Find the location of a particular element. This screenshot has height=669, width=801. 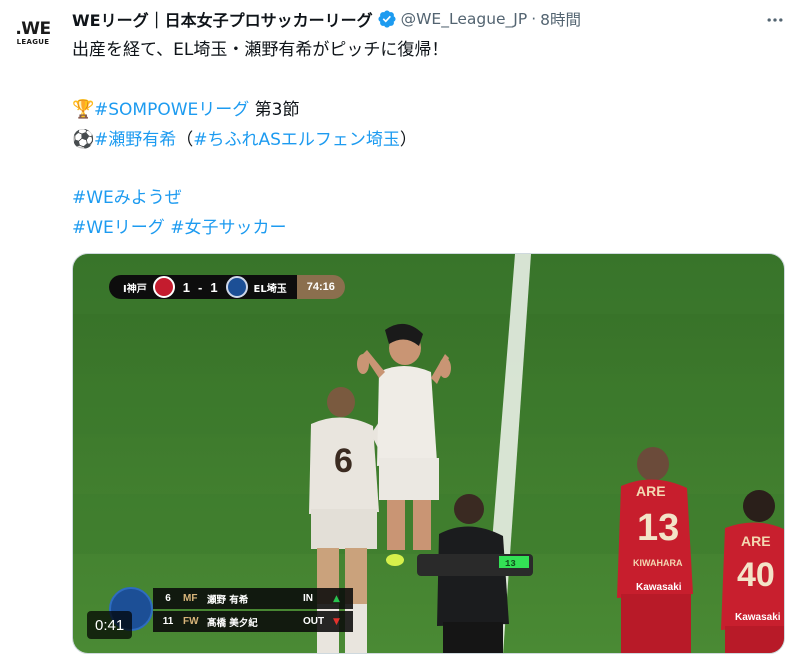

out-label: OUT is located at coordinates (314, 621).